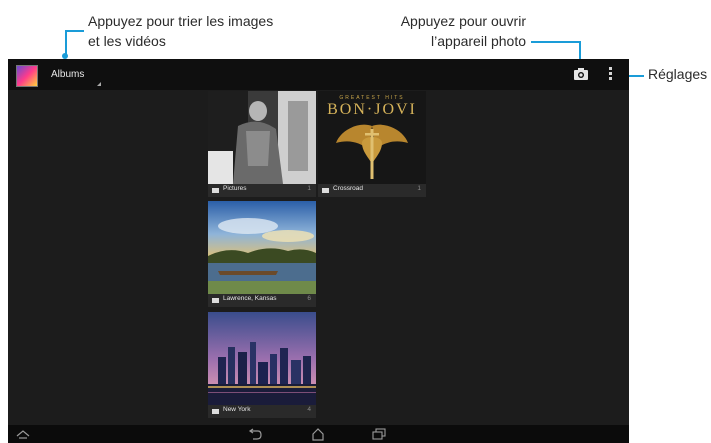 This screenshot has width=711, height=443. Describe the element at coordinates (235, 188) in the screenshot. I see `album-name: Pictures` at that location.